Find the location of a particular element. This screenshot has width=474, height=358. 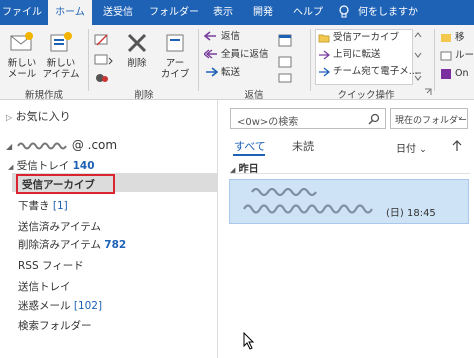

folder-junk-count: [102] is located at coordinates (88, 306).